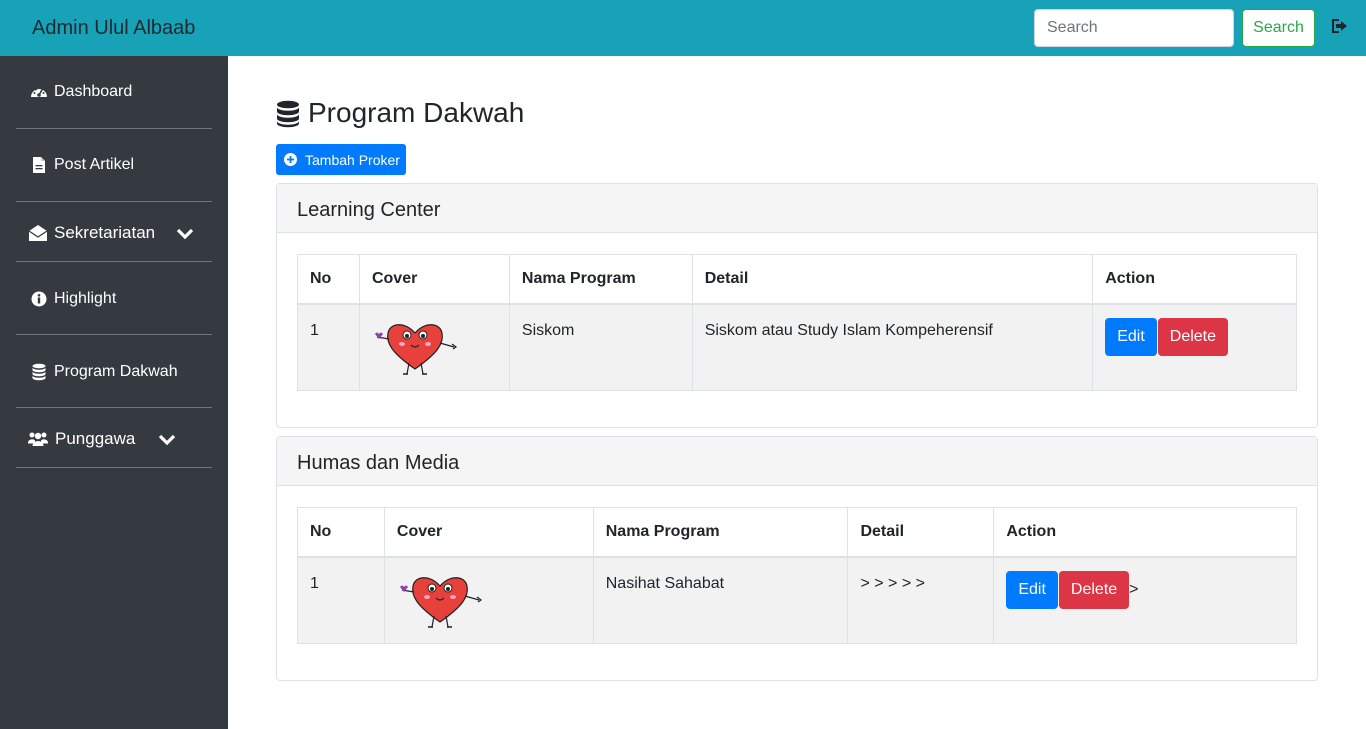 The width and height of the screenshot is (1366, 729). I want to click on card-title: Humas dan Media, so click(378, 463).